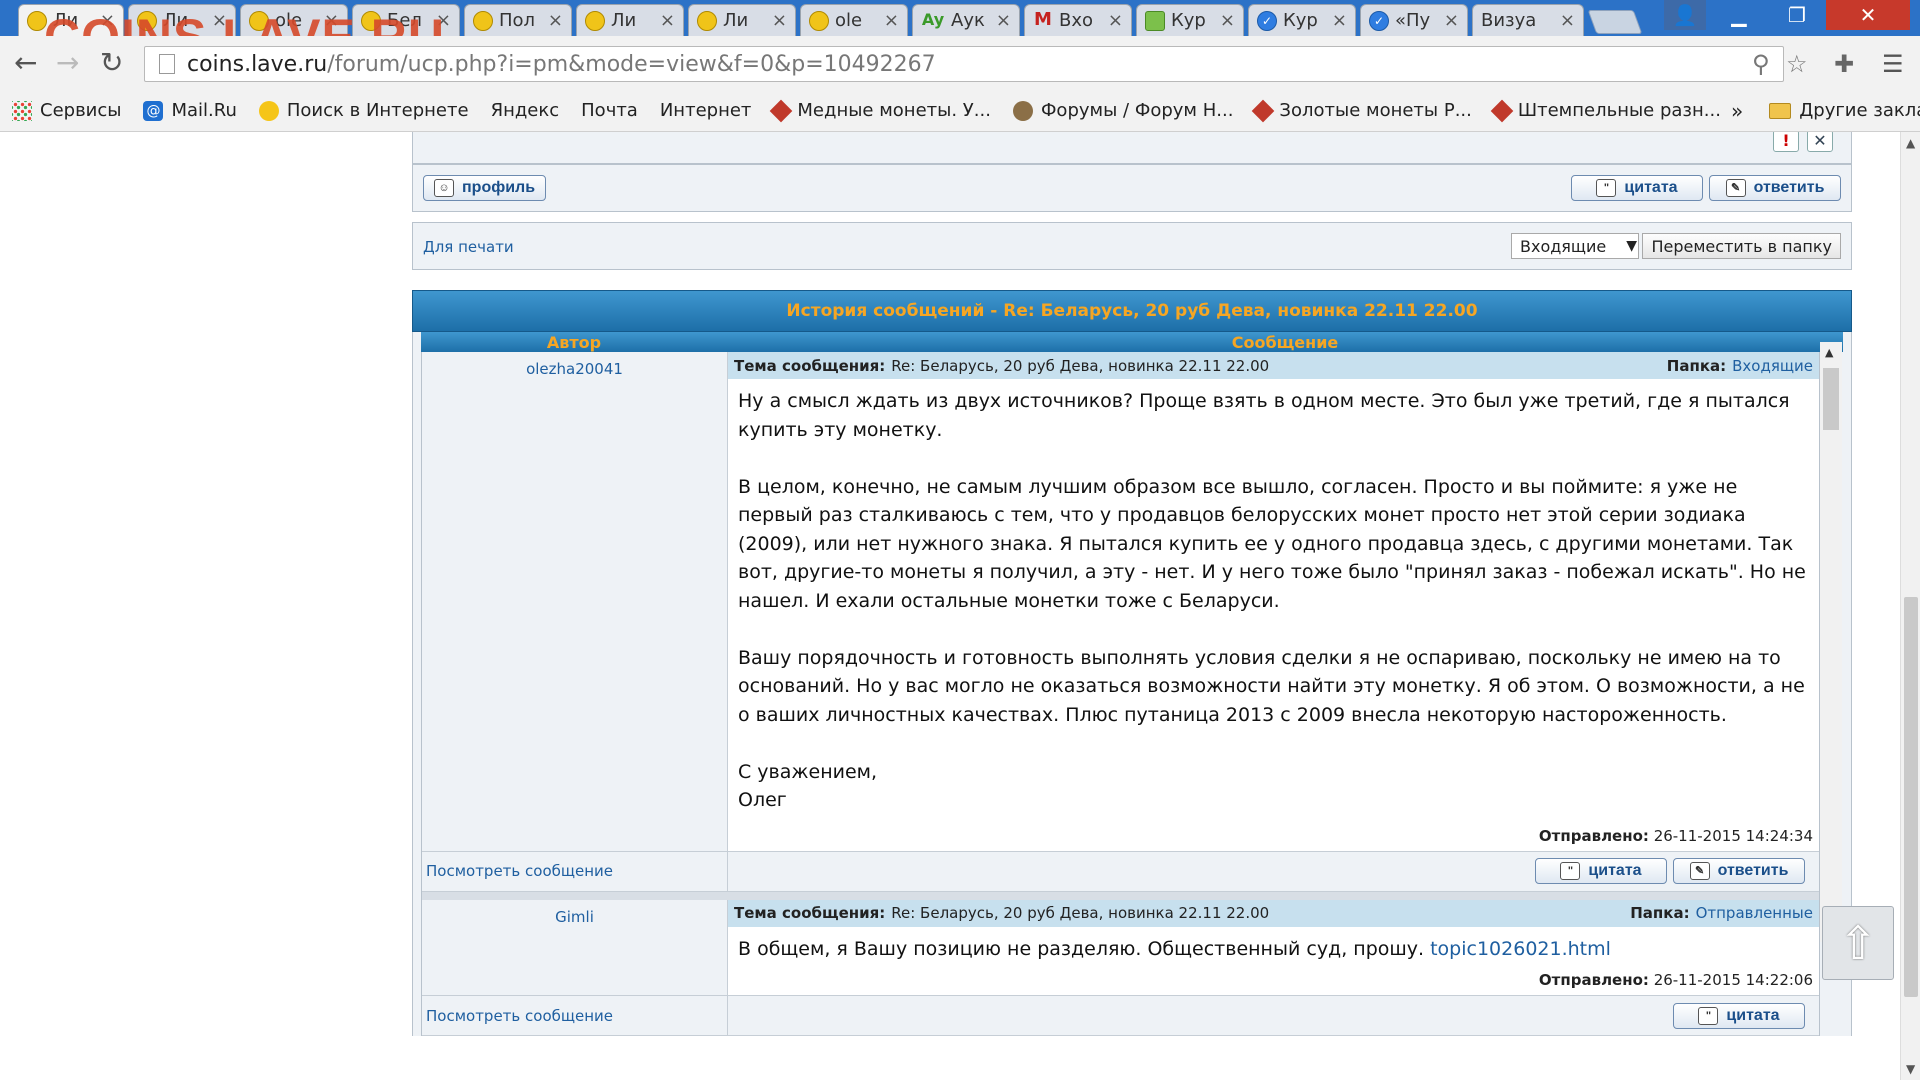  Describe the element at coordinates (485, 188) in the screenshot. I see `profile-button: ☺ профиль` at that location.